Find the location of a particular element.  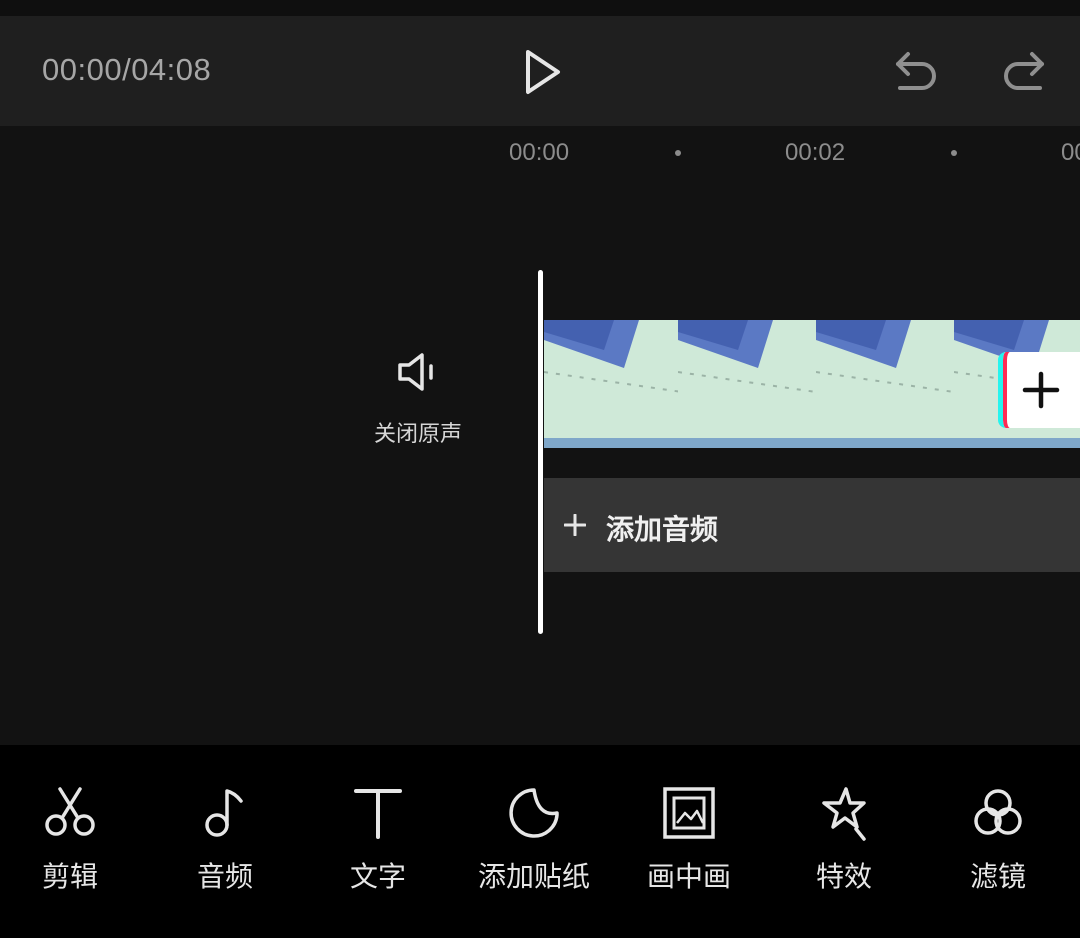

tool-sticker: 添加贴纸 is located at coordinates (534, 845).